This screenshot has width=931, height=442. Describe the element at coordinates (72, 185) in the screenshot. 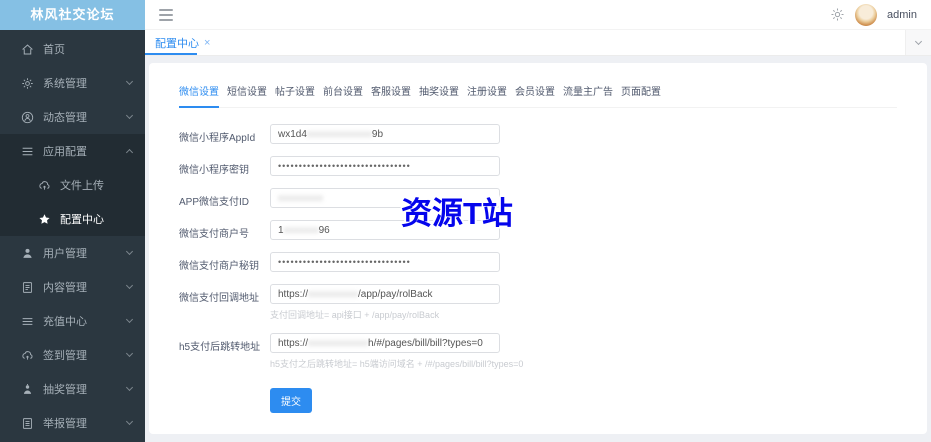

I see `sidebar-item-file-upload: 文件上传` at that location.